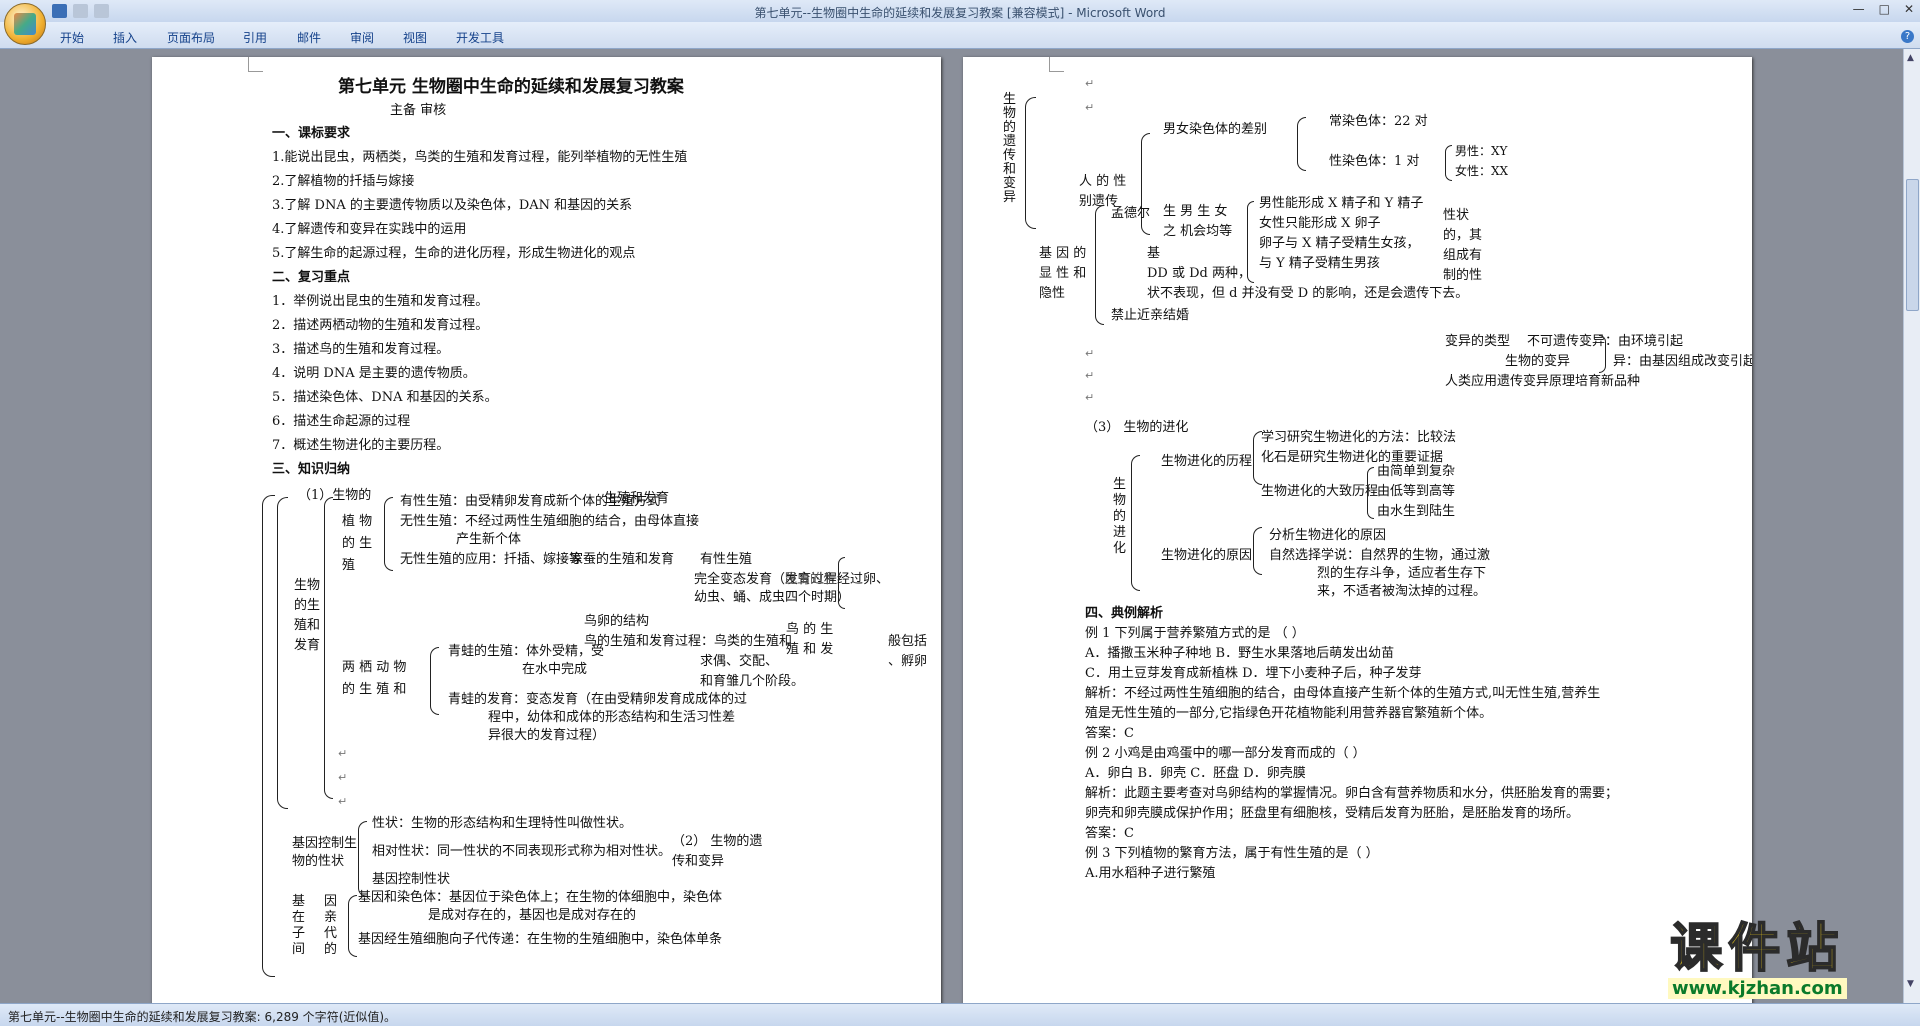  What do you see at coordinates (1253, 673) in the screenshot?
I see `text-line: C．用土豆芽发育成新植株 D．埋下小麦种子后，种子发芽` at bounding box center [1253, 673].